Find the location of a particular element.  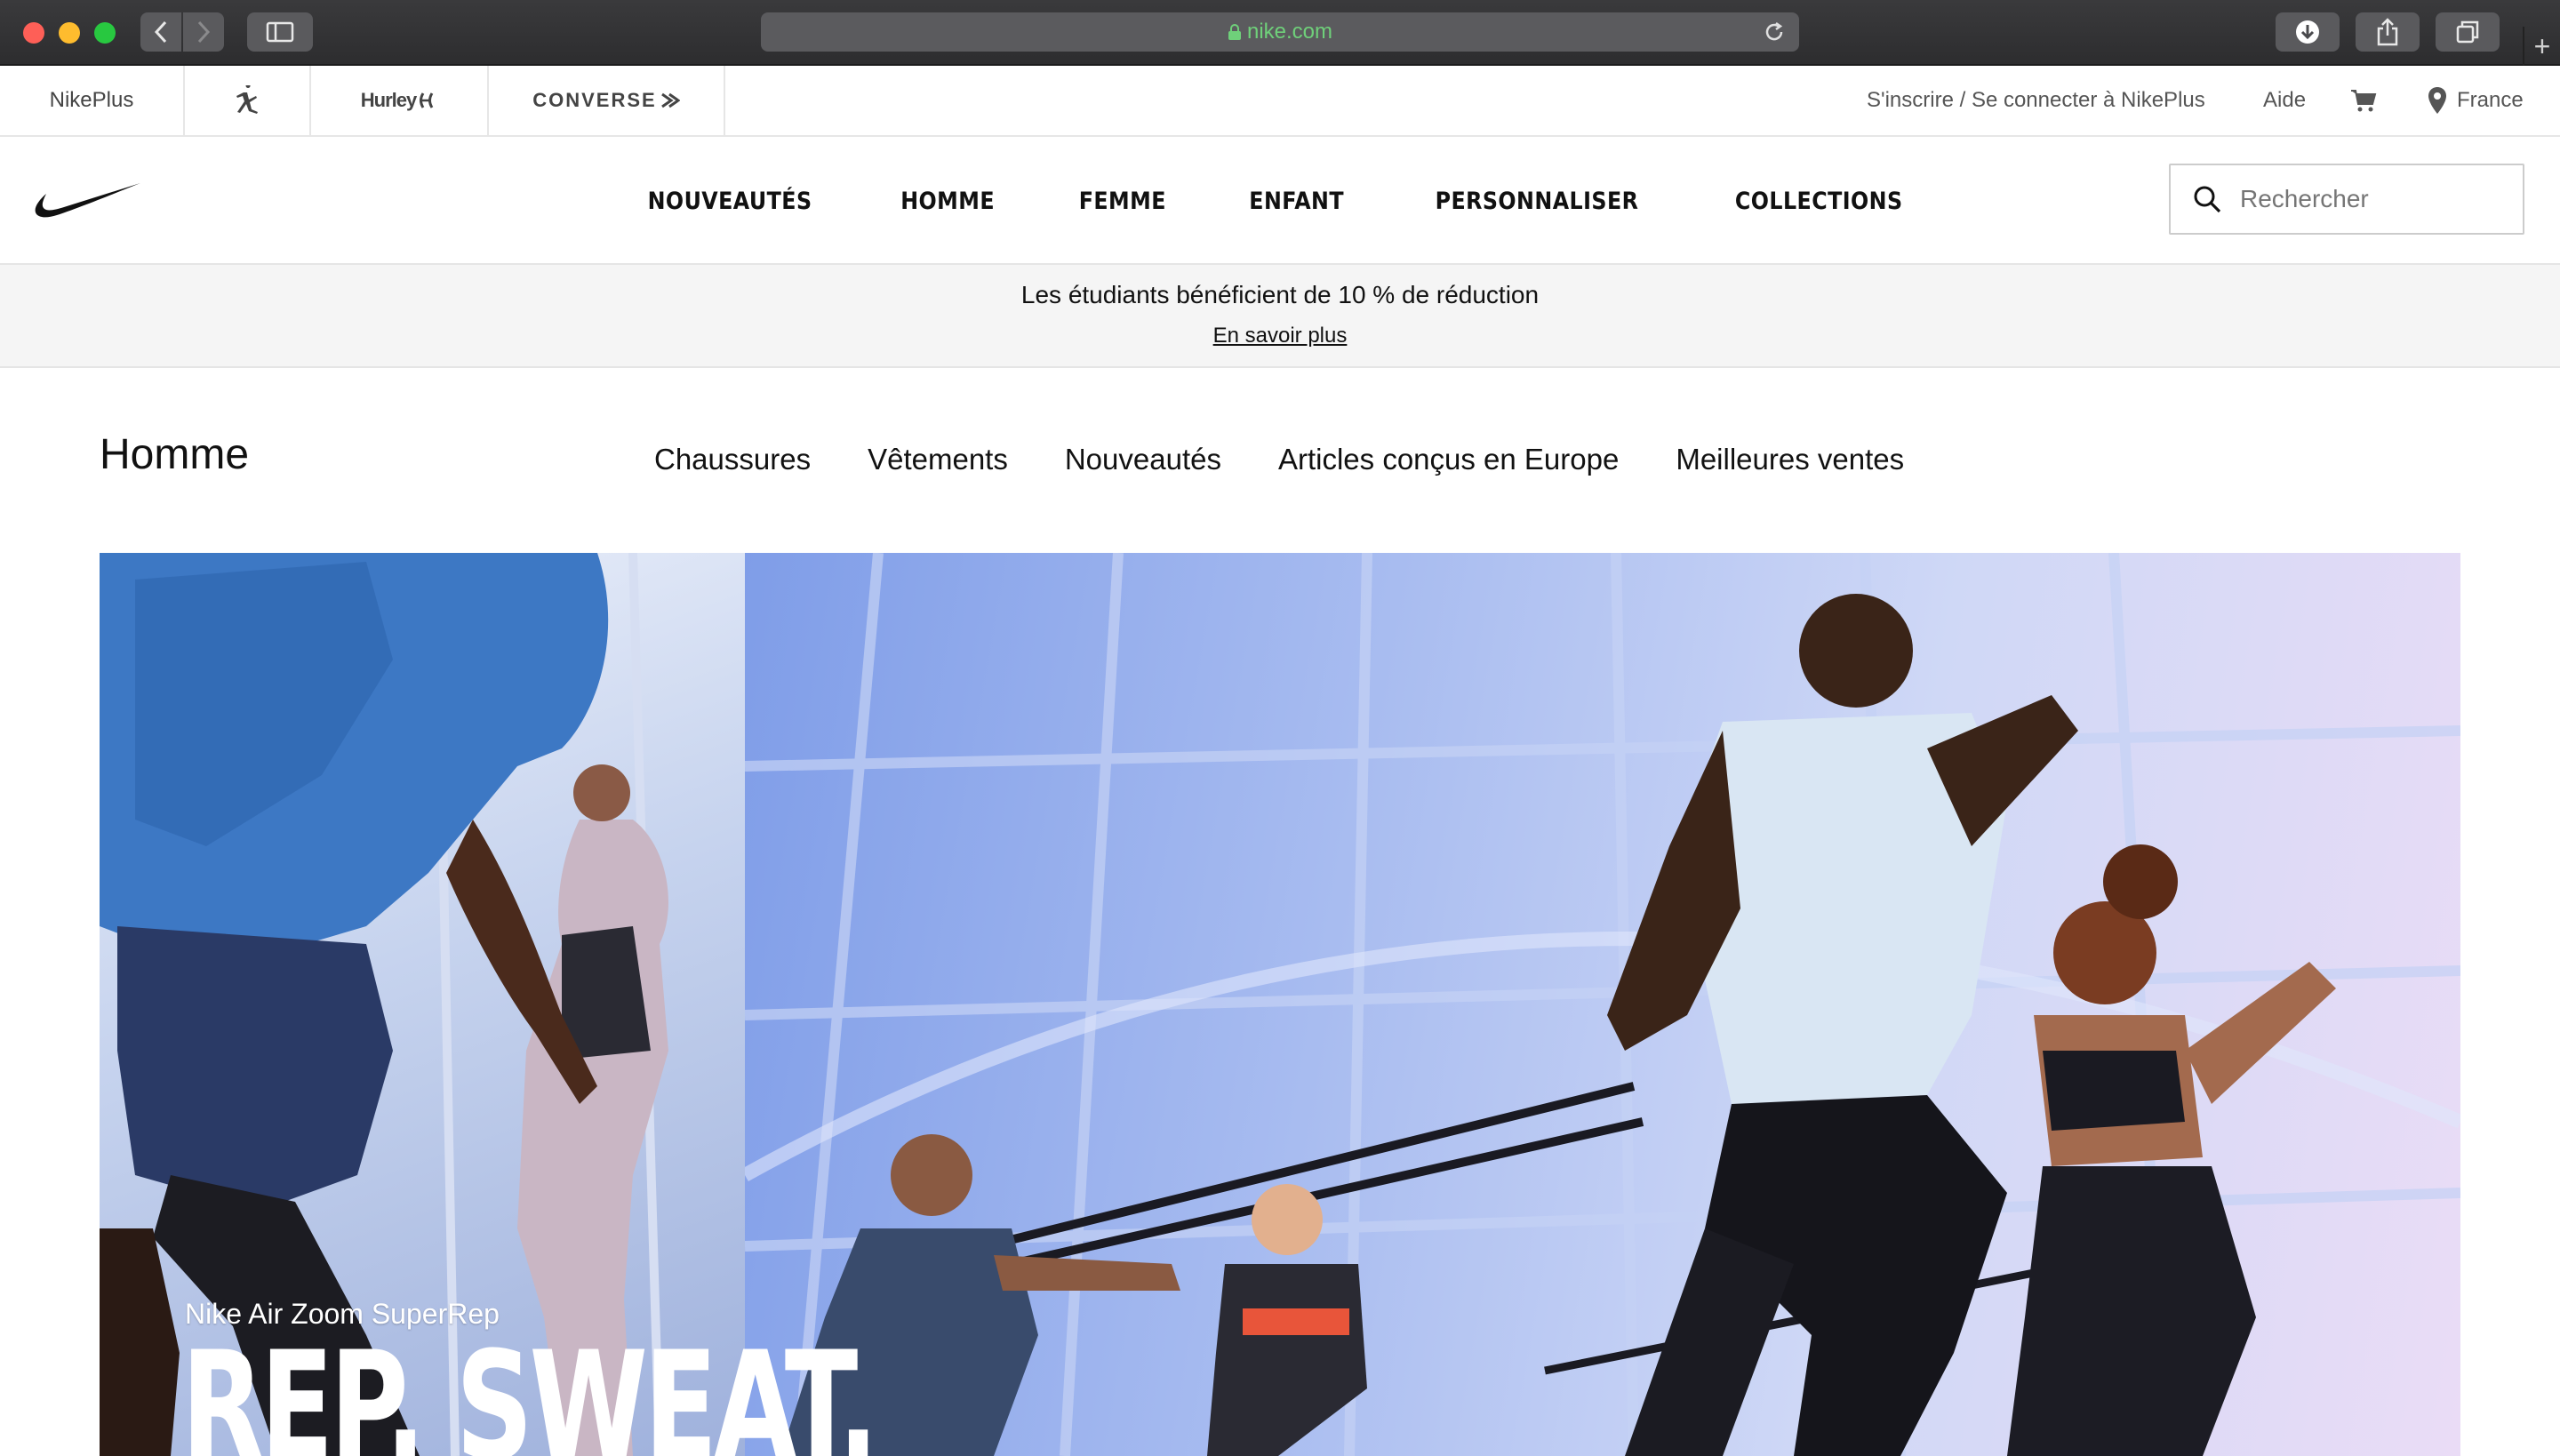

minimize-window-button is located at coordinates (69, 33).